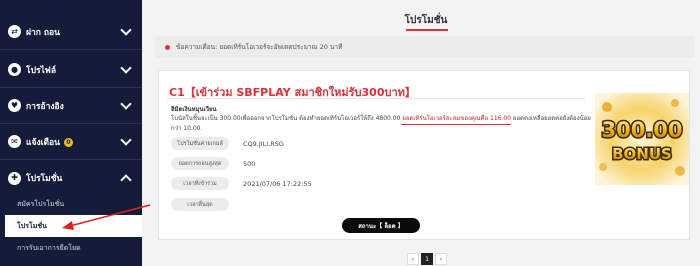 The image size is (700, 266). Describe the element at coordinates (41, 70) in the screenshot. I see `sidebar-item-label: โปรไฟล์` at that location.